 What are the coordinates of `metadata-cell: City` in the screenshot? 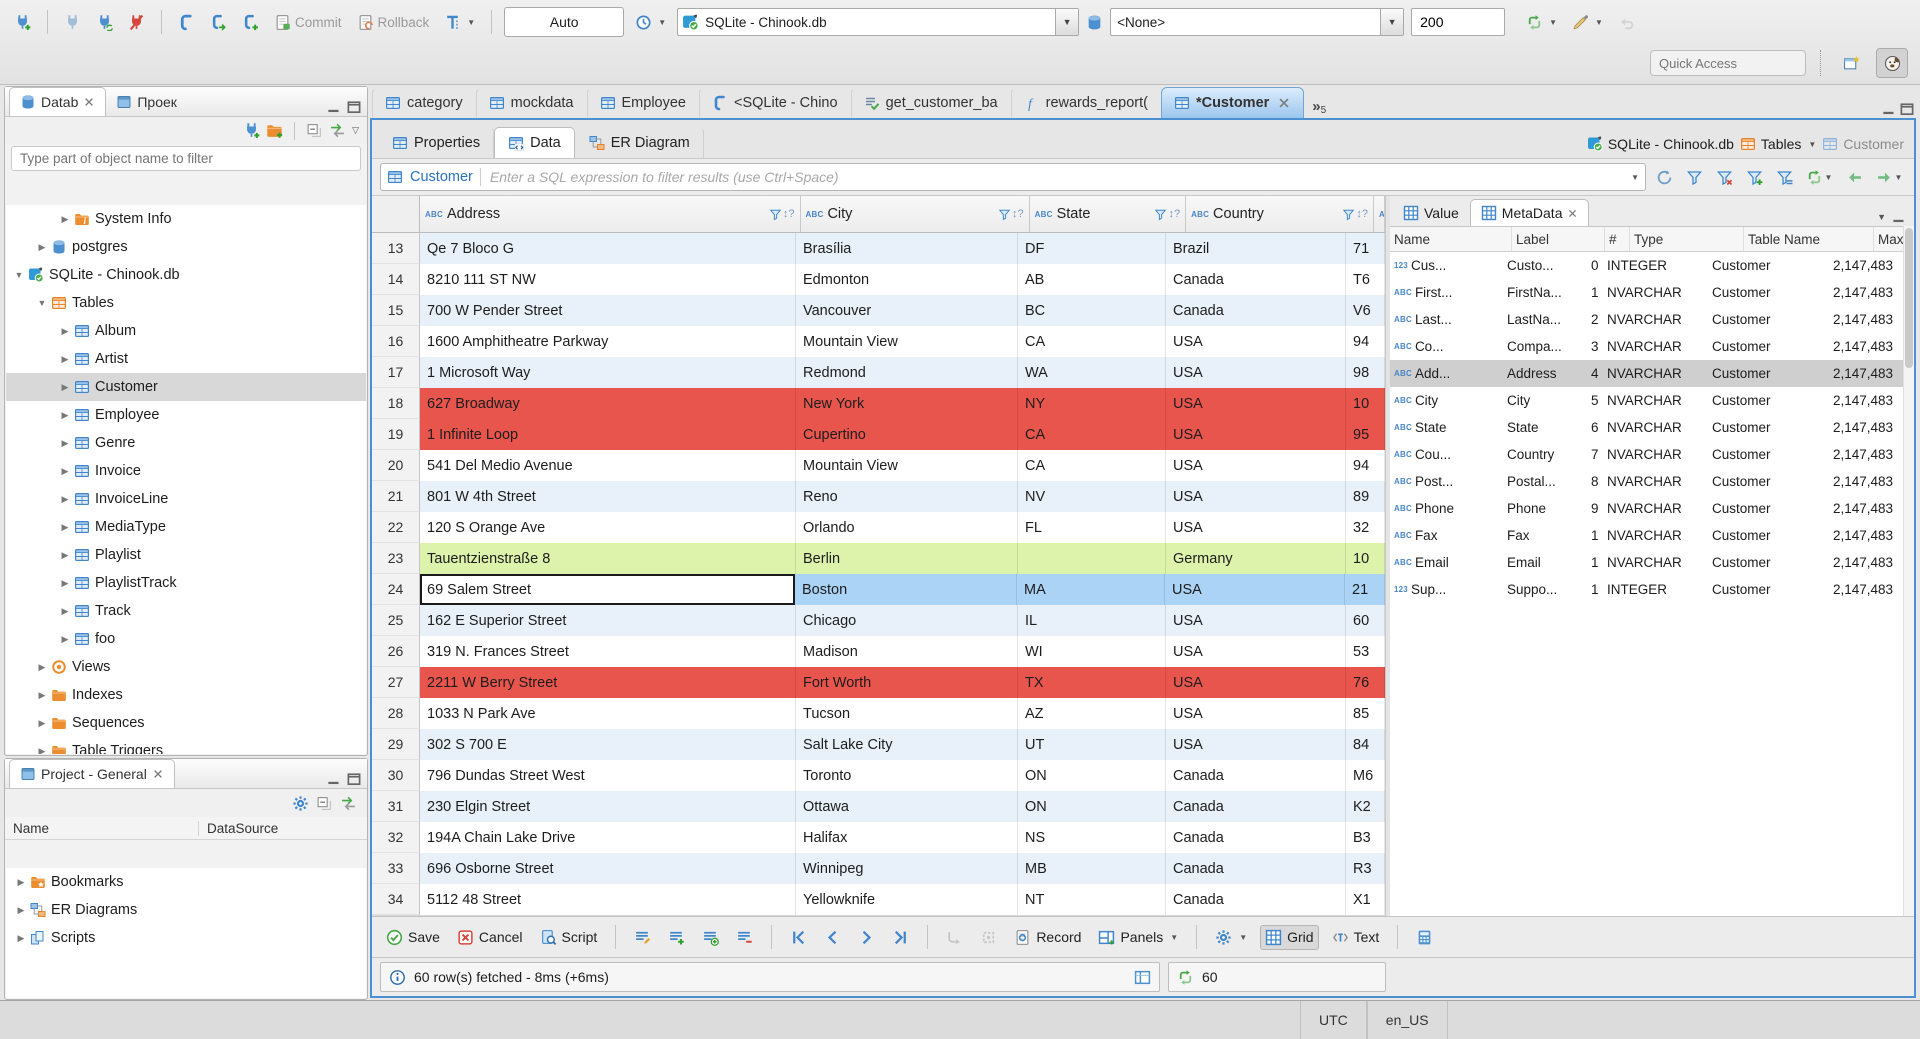 It's located at (1545, 400).